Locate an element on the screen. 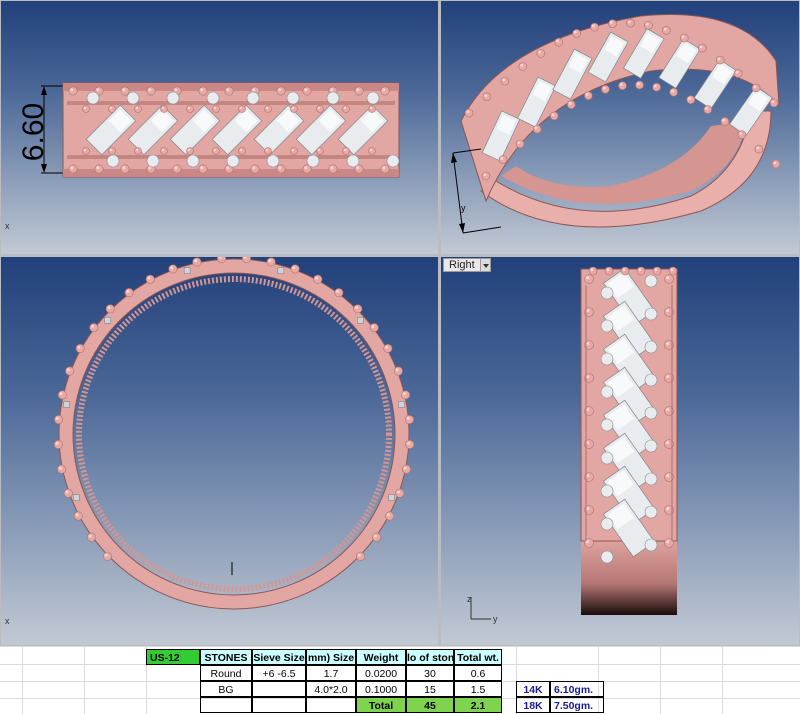 The width and height of the screenshot is (800, 714). row2-total: 1.5 is located at coordinates (478, 689).